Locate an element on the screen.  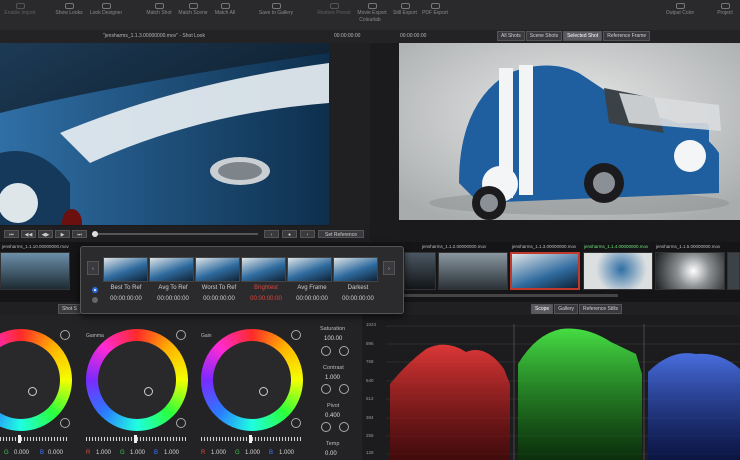
scope-graph is located at coordinates (563, 392).